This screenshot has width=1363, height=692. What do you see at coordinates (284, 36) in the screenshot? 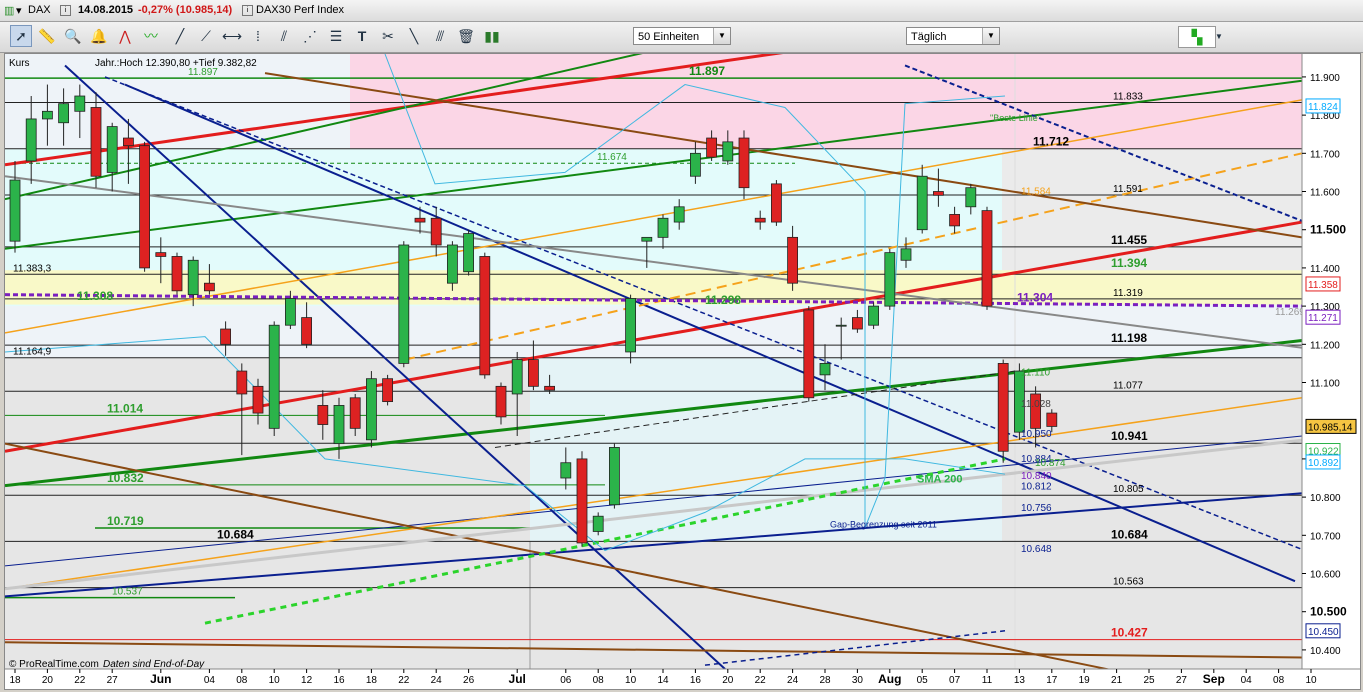
I see `channel-tool-icon: ⫽` at bounding box center [284, 36].